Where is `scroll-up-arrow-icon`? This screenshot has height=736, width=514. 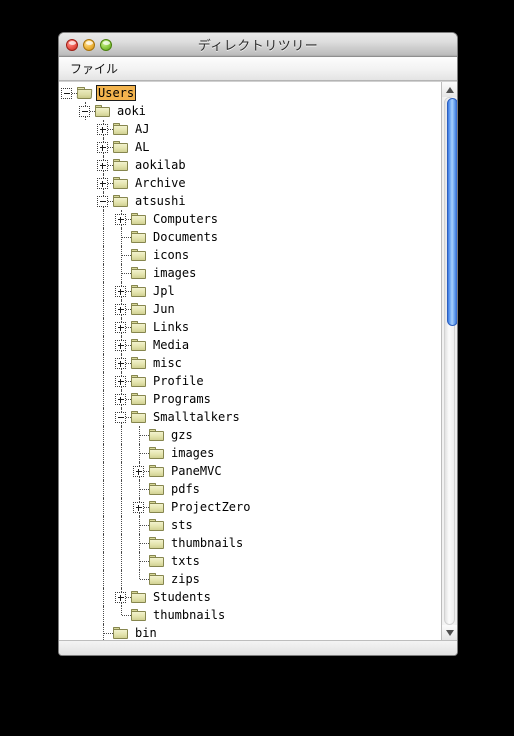 scroll-up-arrow-icon is located at coordinates (449, 89).